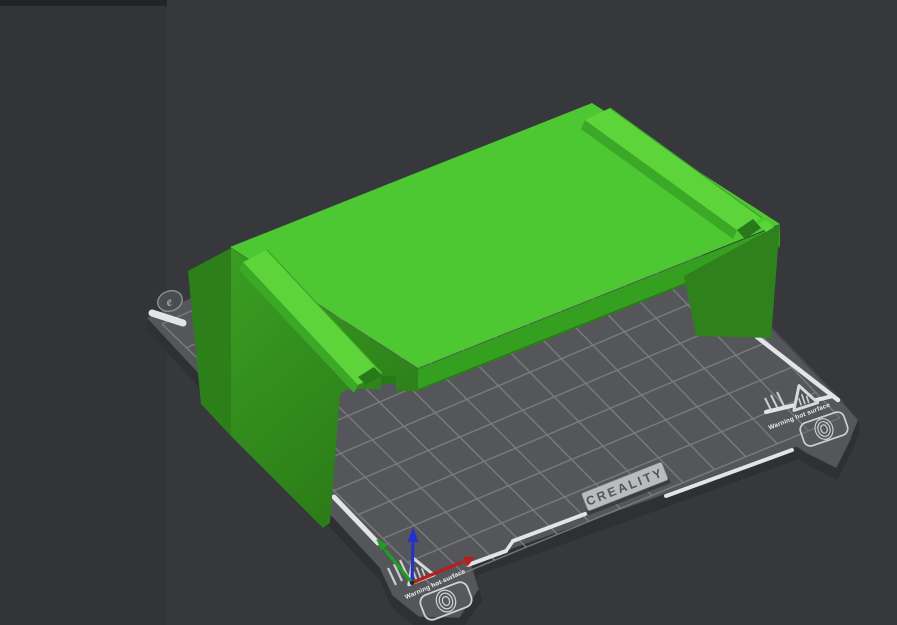  What do you see at coordinates (388, 380) in the screenshot?
I see `model-left-rail-notch` at bounding box center [388, 380].